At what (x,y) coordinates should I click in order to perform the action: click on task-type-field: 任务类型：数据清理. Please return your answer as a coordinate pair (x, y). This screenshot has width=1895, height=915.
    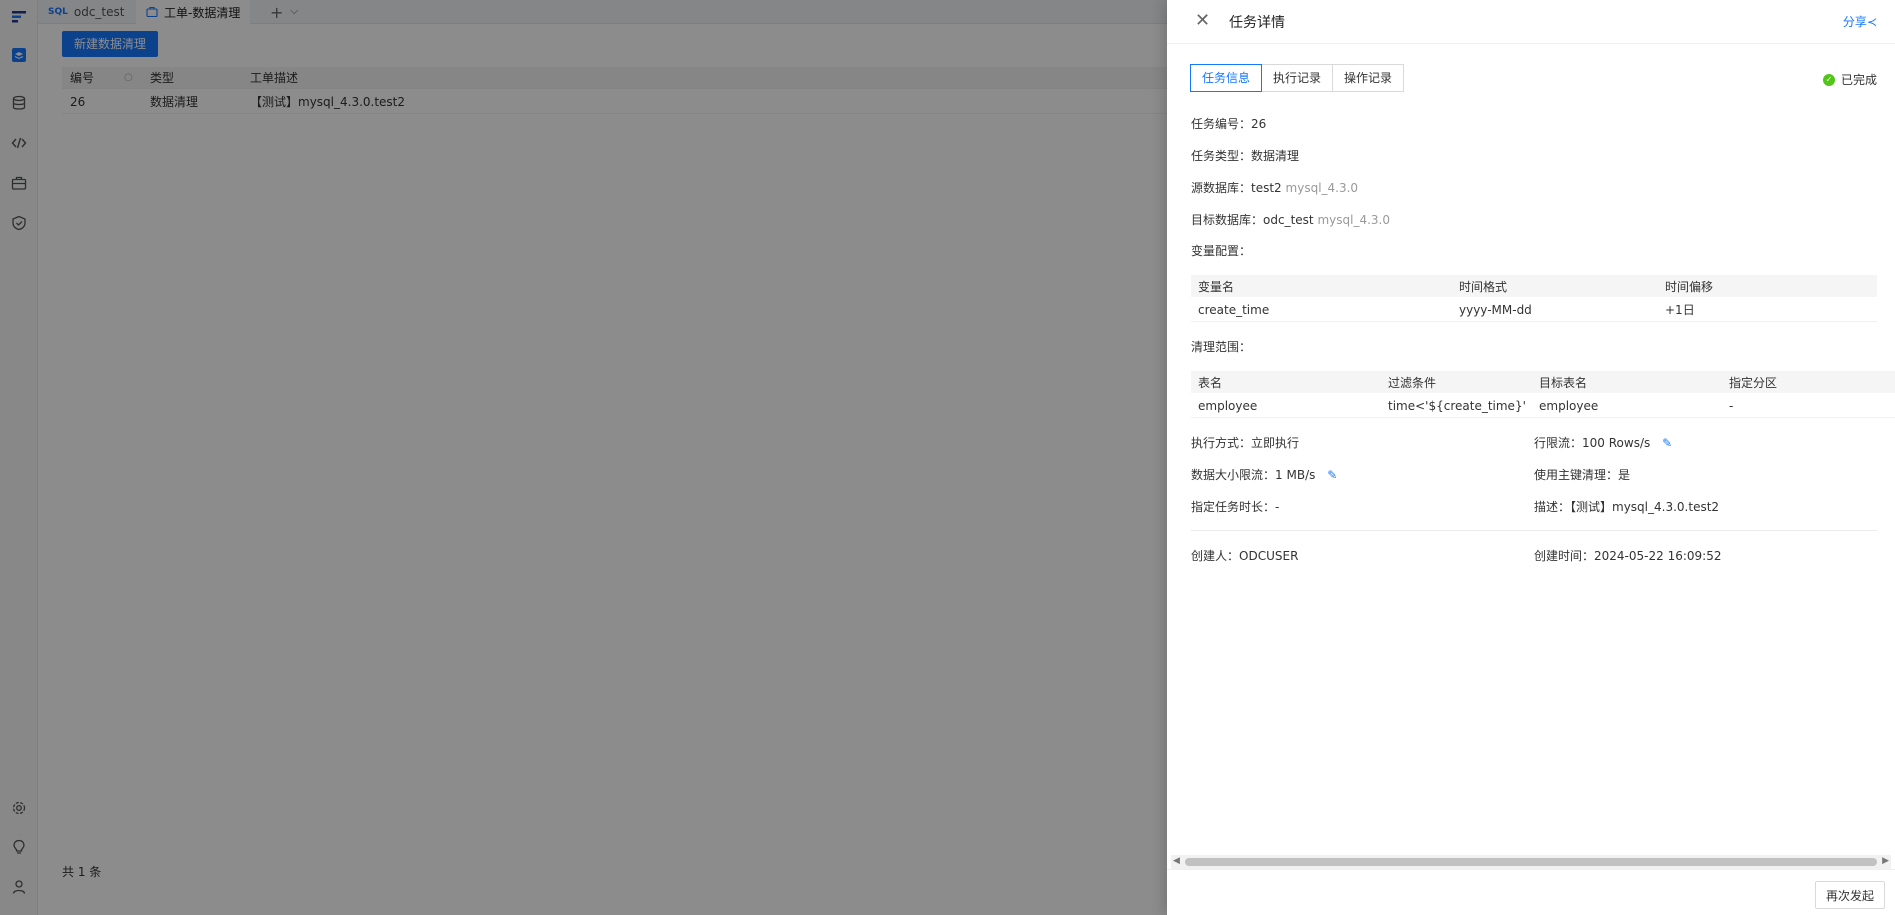
    Looking at the image, I should click on (1245, 155).